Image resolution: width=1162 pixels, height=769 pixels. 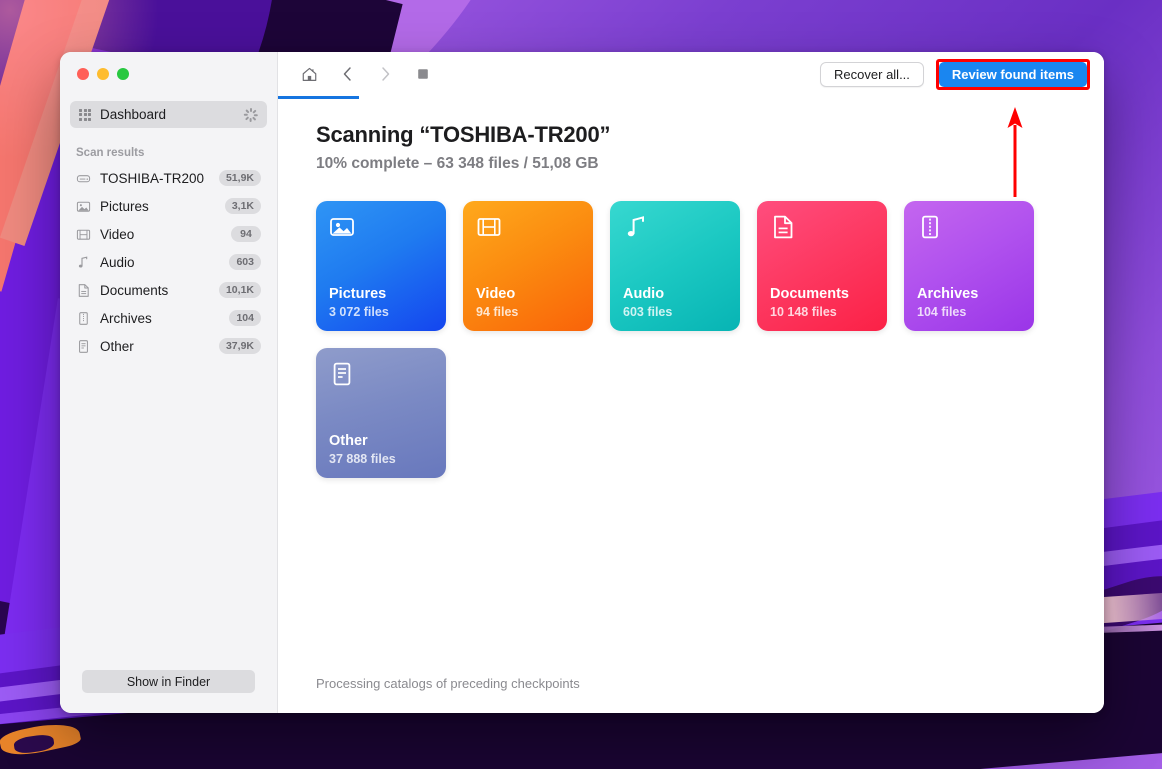 What do you see at coordinates (250, 114) in the screenshot?
I see `spinner-icon` at bounding box center [250, 114].